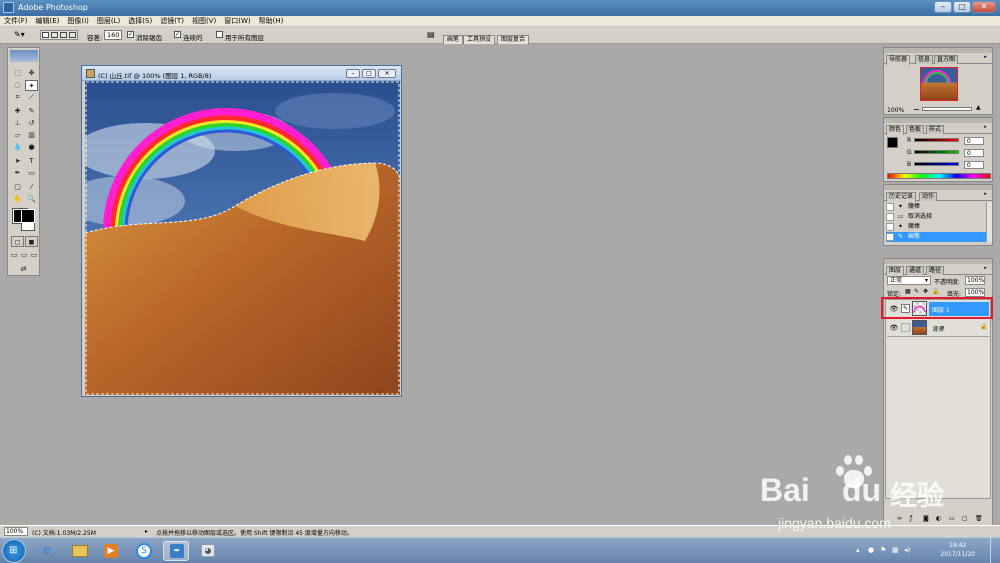 The height and width of the screenshot is (563, 1000). Describe the element at coordinates (219, 34) in the screenshot. I see `all-layers-checkbox` at that location.